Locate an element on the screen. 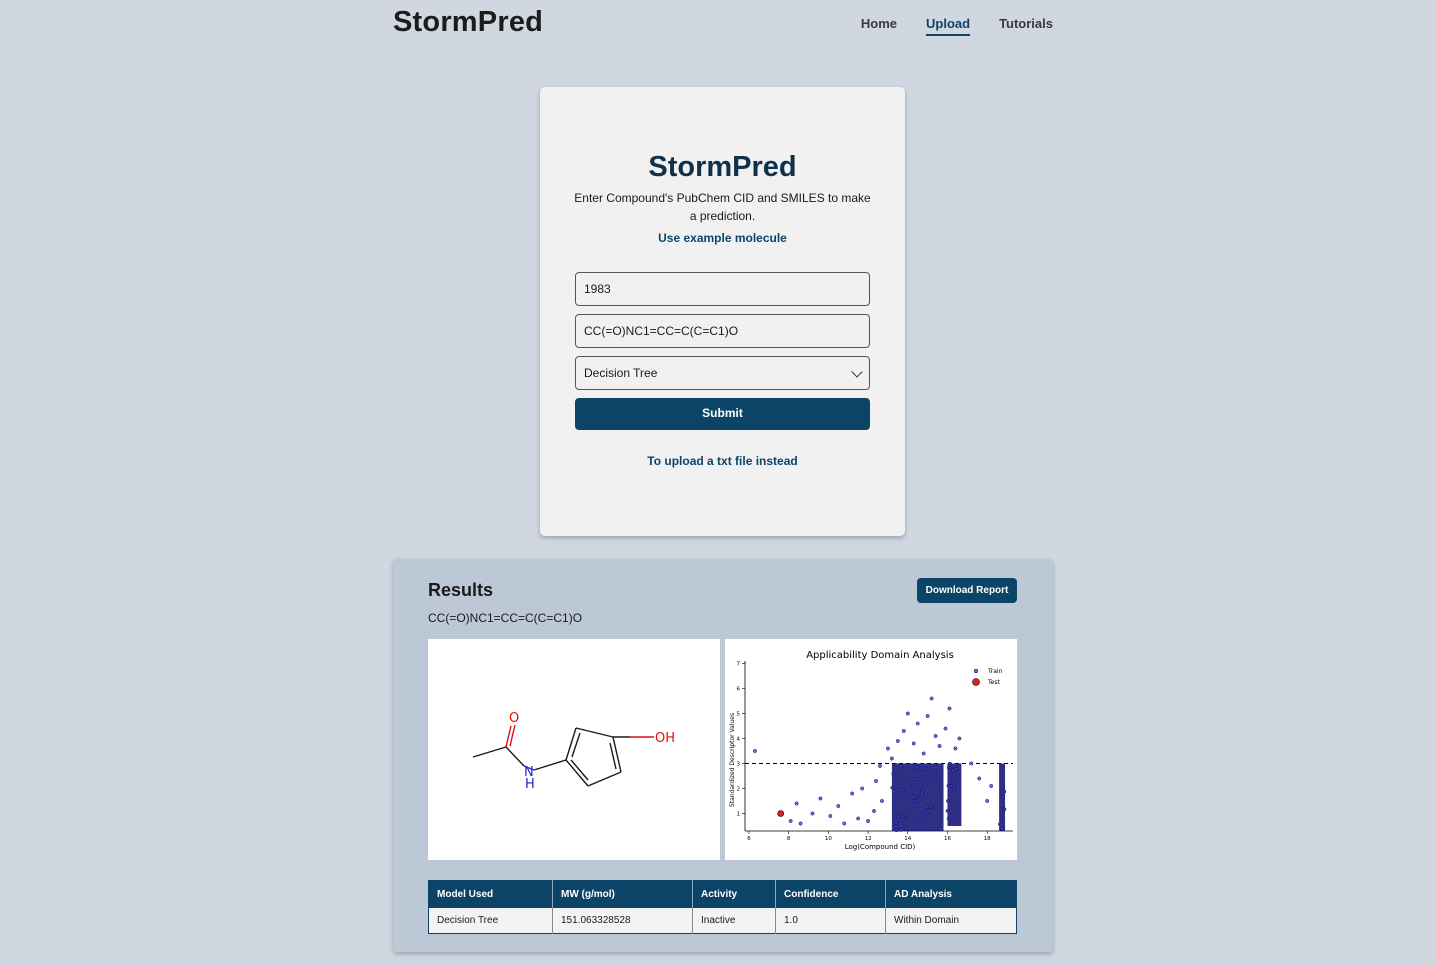  cid-input: 1983 is located at coordinates (722, 289).